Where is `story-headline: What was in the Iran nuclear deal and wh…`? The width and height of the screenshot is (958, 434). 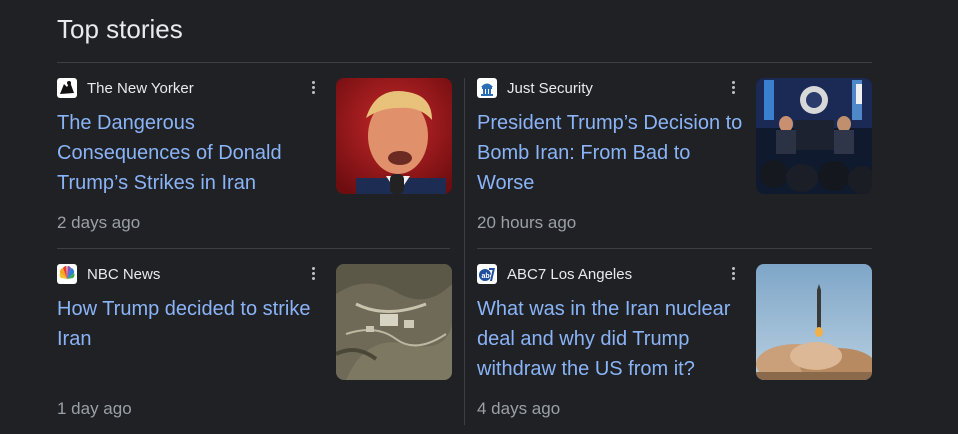 story-headline: What was in the Iran nuclear deal and wh… is located at coordinates (611, 339).